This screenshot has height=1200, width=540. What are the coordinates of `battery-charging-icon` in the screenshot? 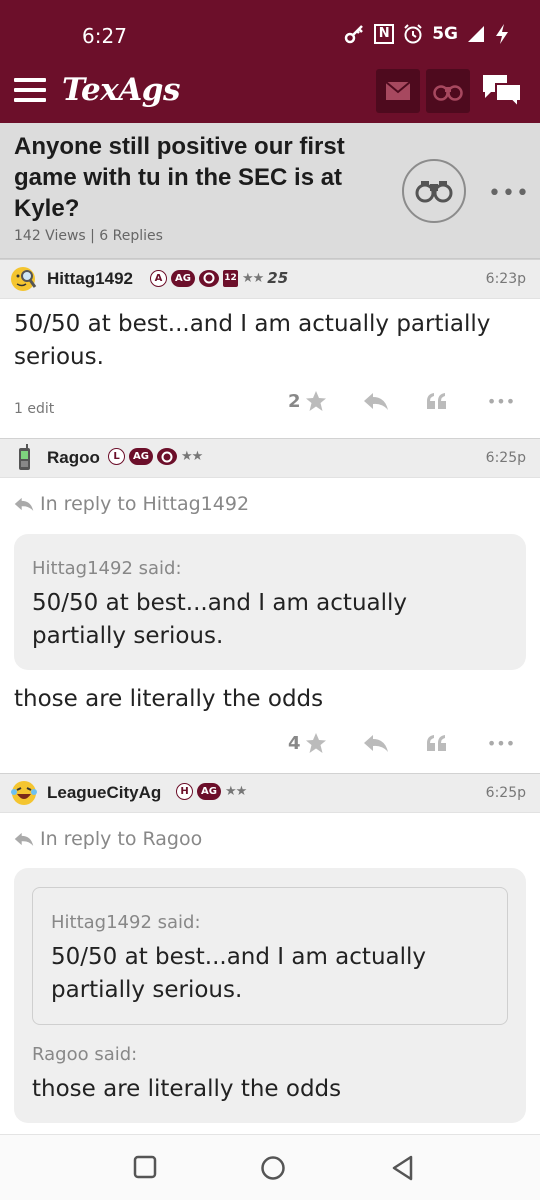 It's located at (502, 34).